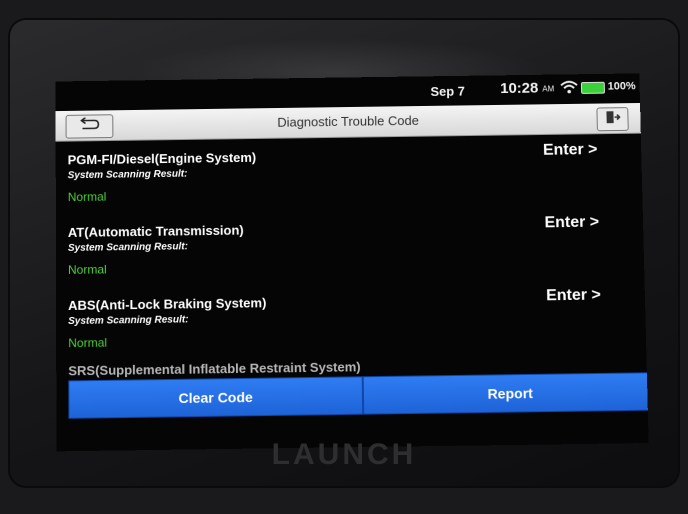 This screenshot has height=514, width=688. Describe the element at coordinates (447, 91) in the screenshot. I see `status-date: Sep 7` at that location.